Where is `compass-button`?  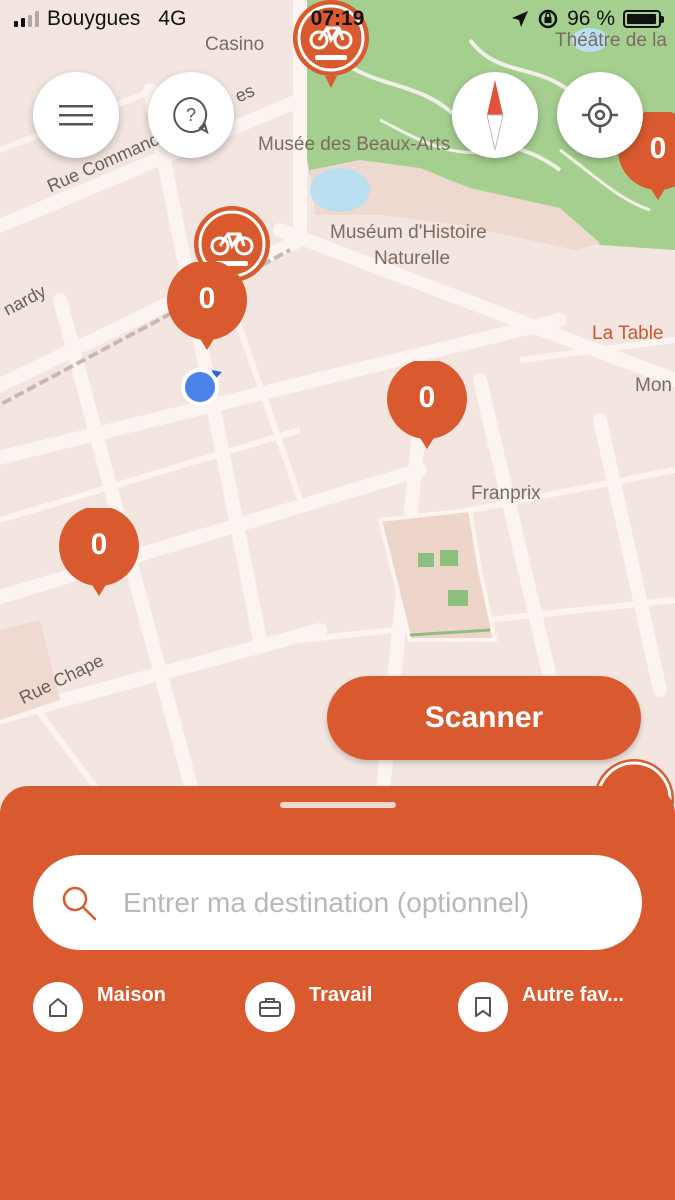 compass-button is located at coordinates (495, 115).